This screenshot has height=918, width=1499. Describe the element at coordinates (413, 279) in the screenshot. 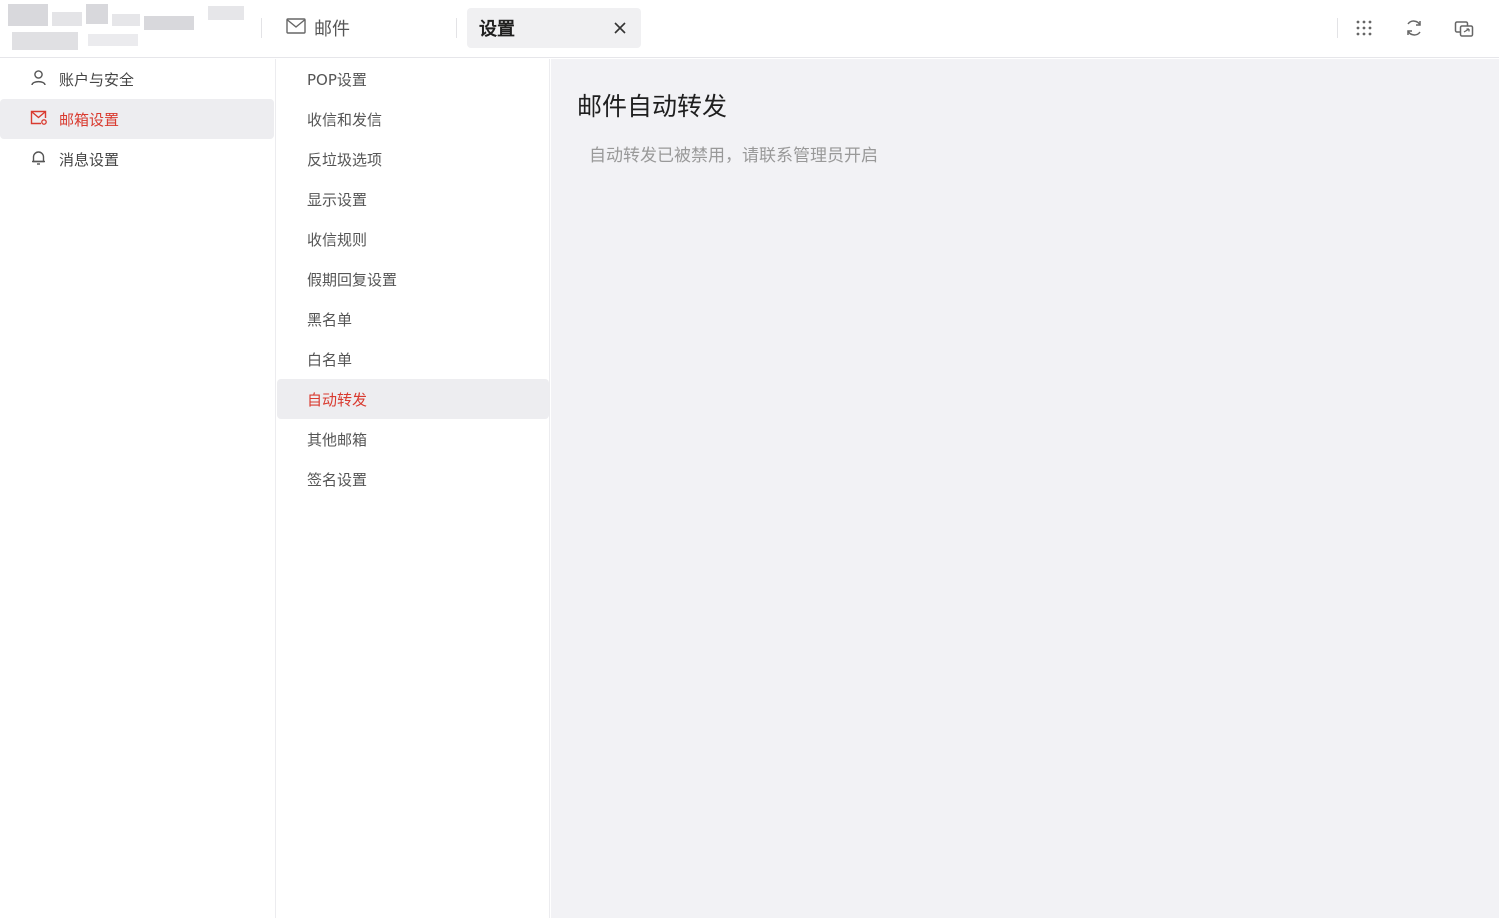

I see `sidebar-item-vacation-reply: 假期回复设置` at that location.